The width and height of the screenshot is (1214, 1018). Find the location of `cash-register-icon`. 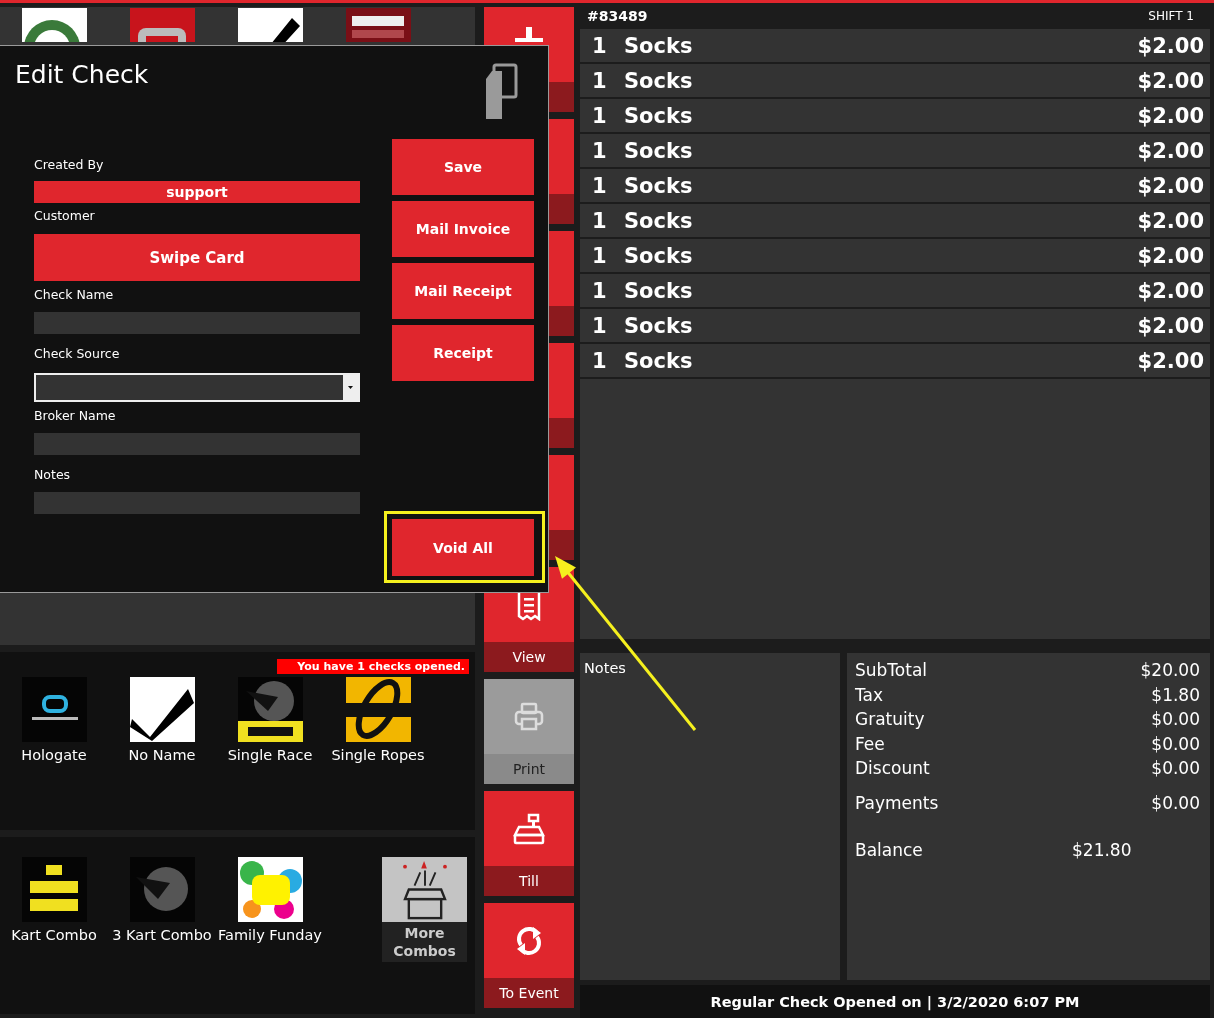

cash-register-icon is located at coordinates (529, 828).